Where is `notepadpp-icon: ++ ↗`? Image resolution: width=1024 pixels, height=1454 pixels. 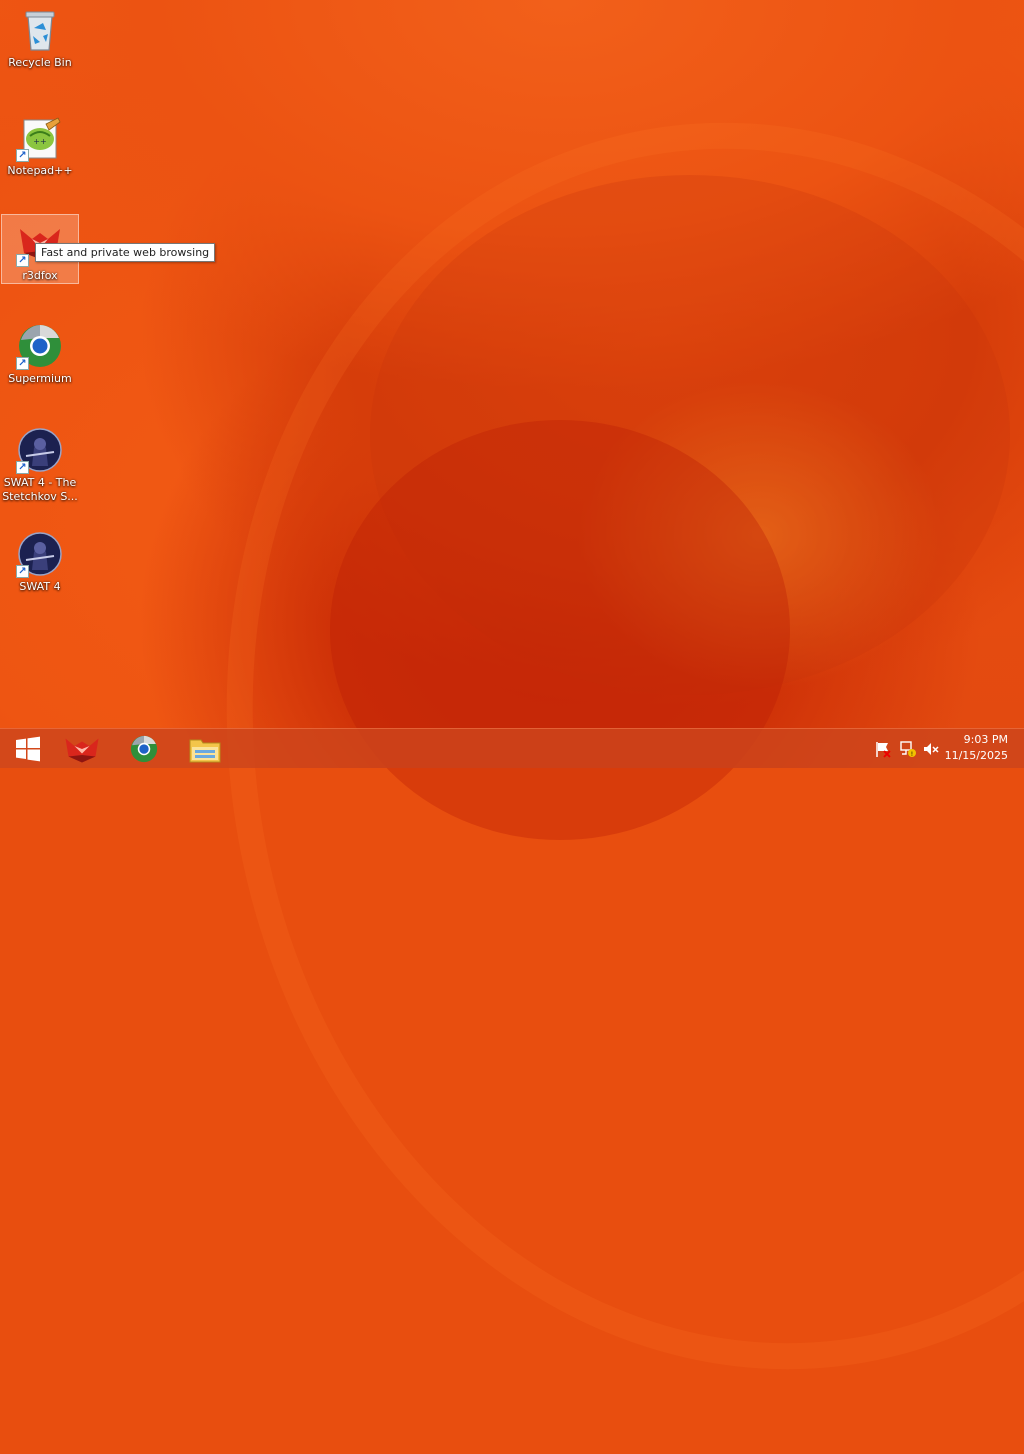 notepadpp-icon: ++ ↗ is located at coordinates (40, 138).